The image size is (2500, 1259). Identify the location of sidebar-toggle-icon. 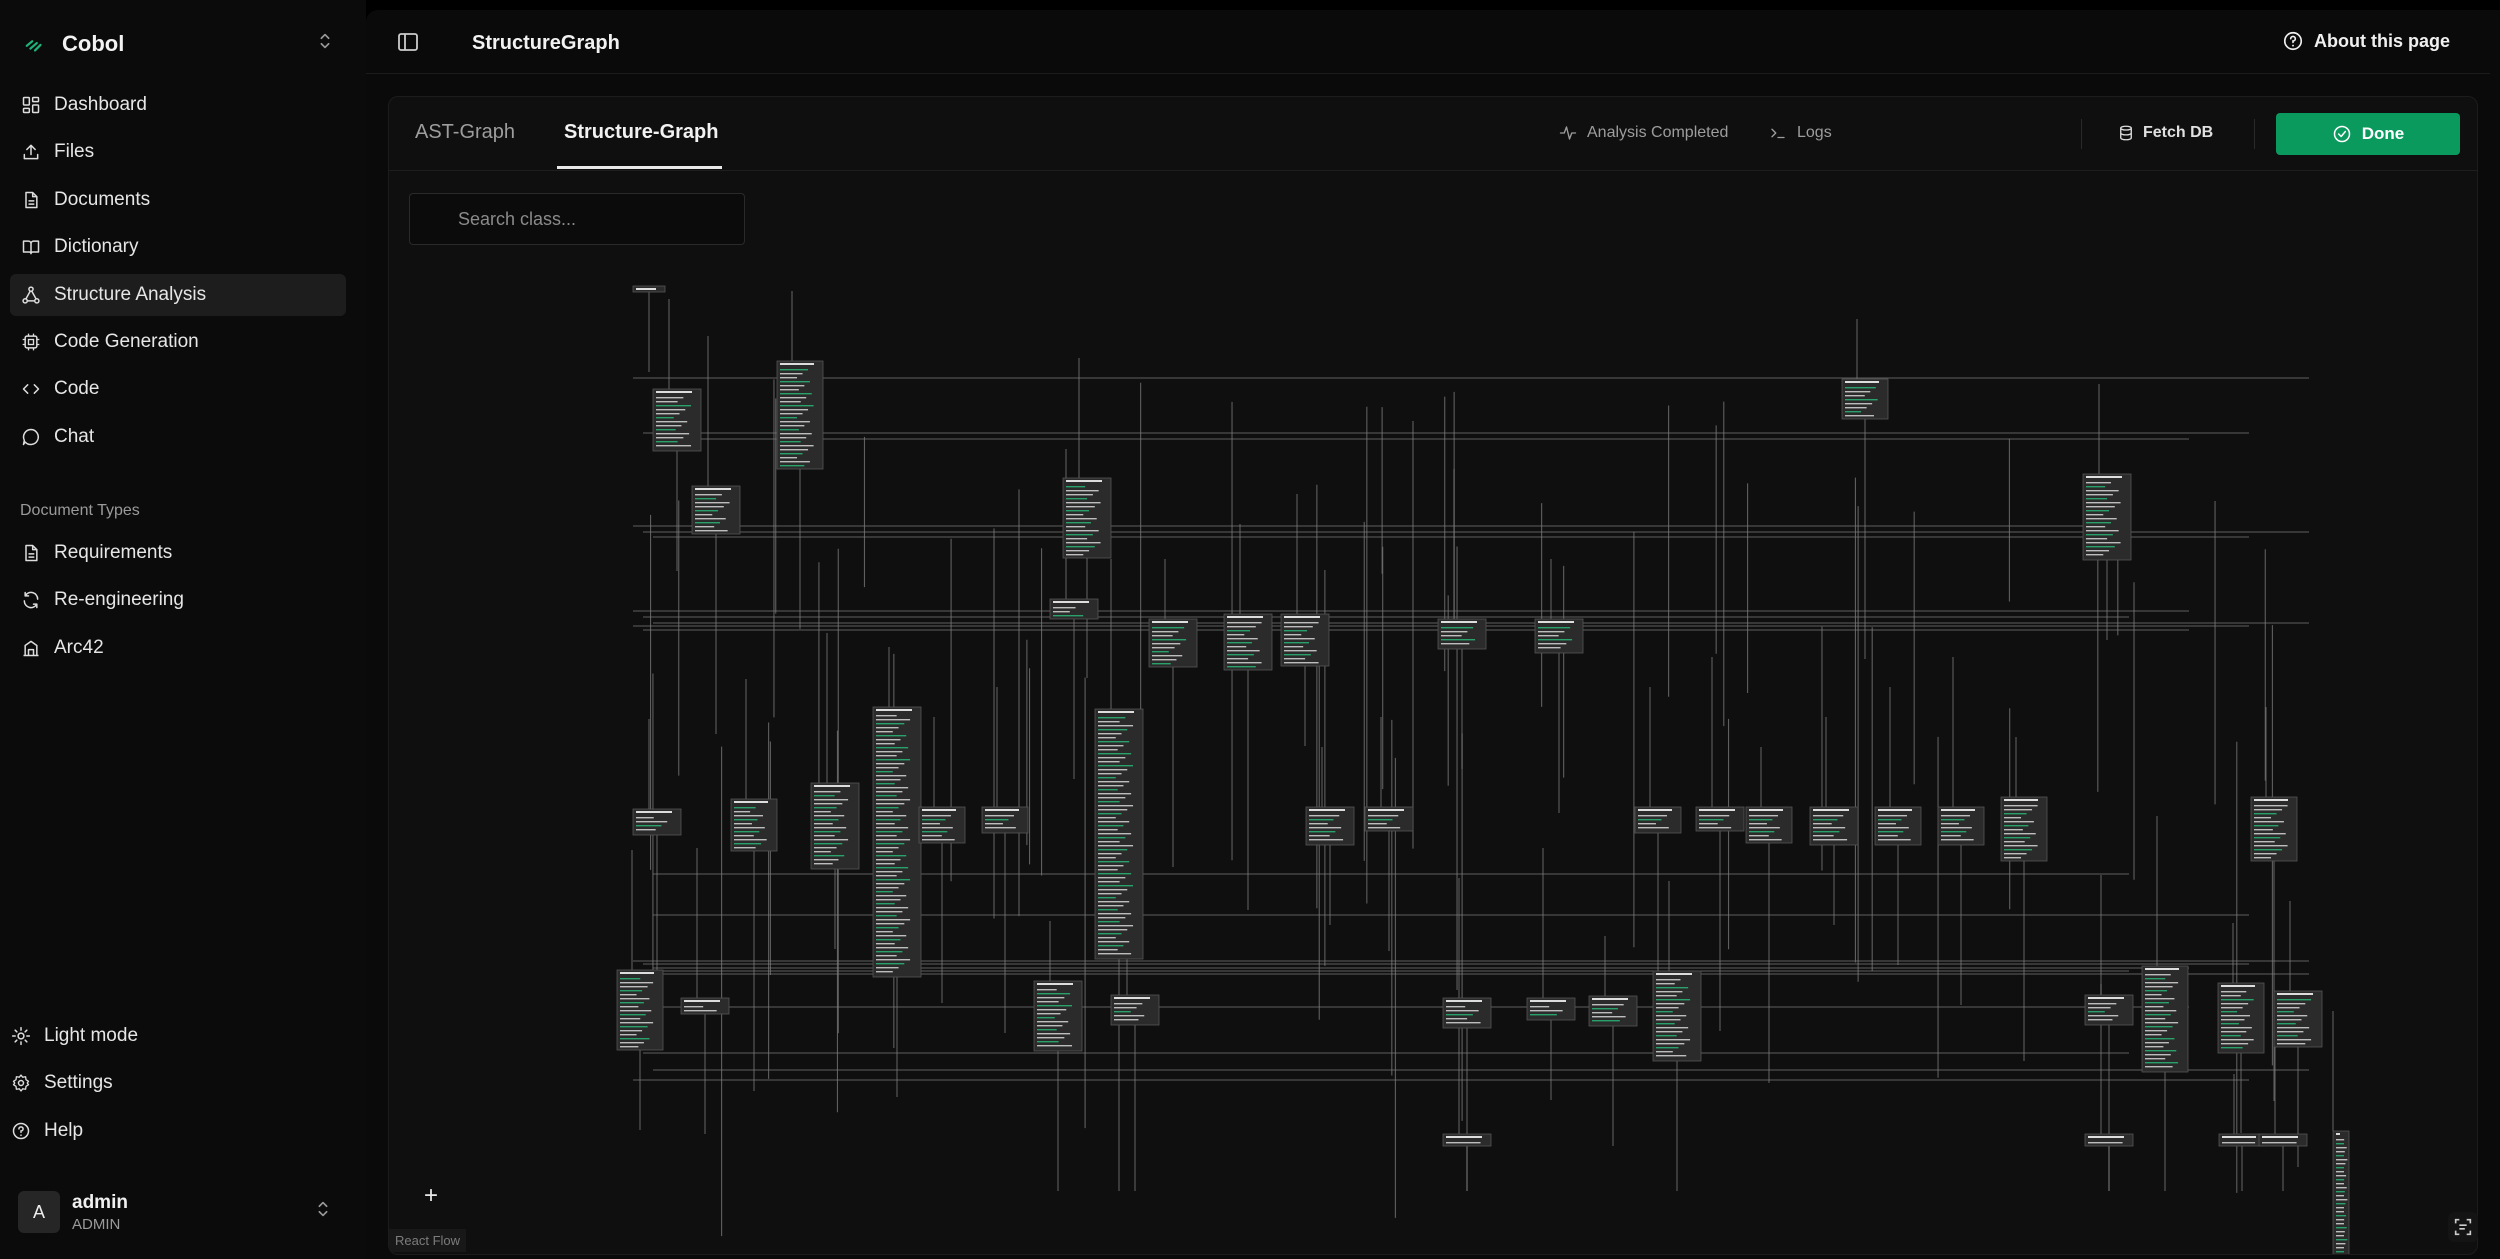
(409, 43).